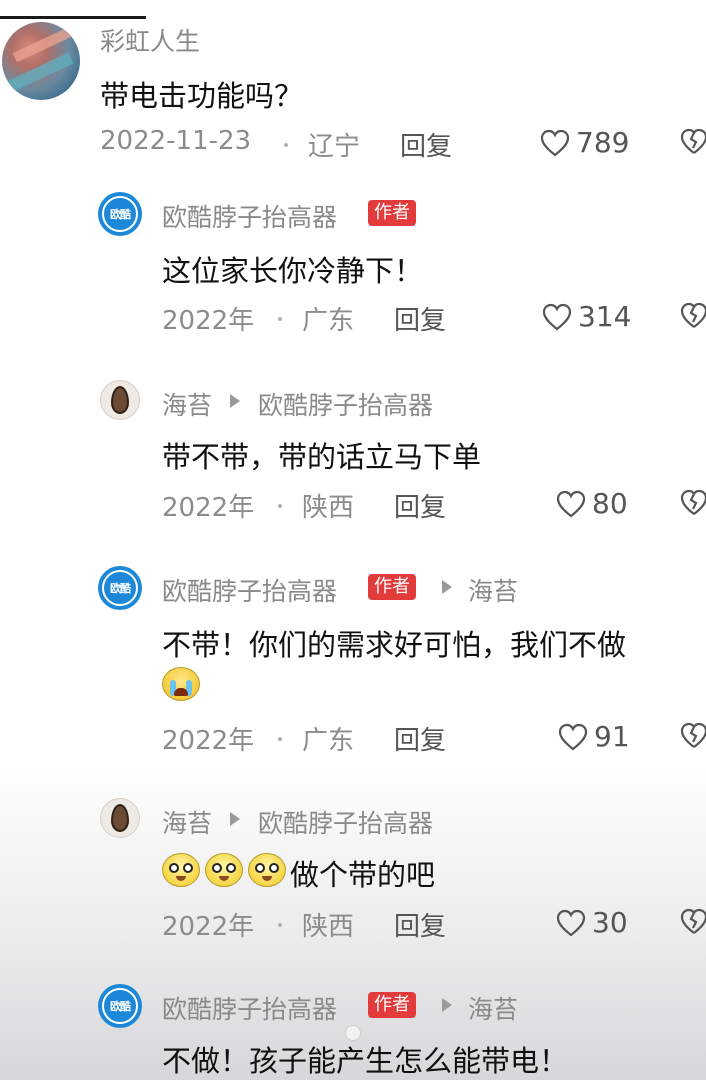  Describe the element at coordinates (605, 316) in the screenshot. I see `like-count: 314` at that location.